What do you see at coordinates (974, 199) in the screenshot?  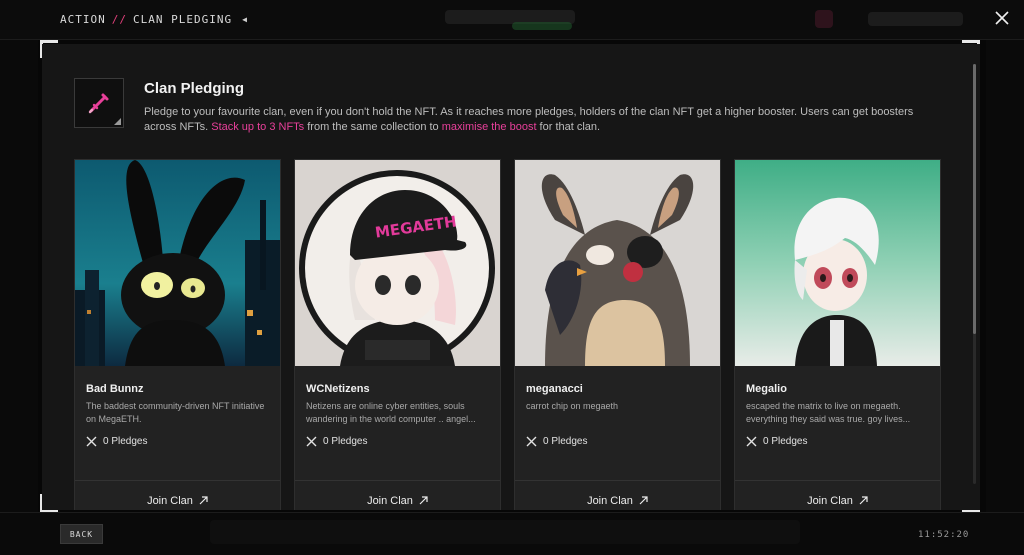 I see `scrollbar-thumb` at bounding box center [974, 199].